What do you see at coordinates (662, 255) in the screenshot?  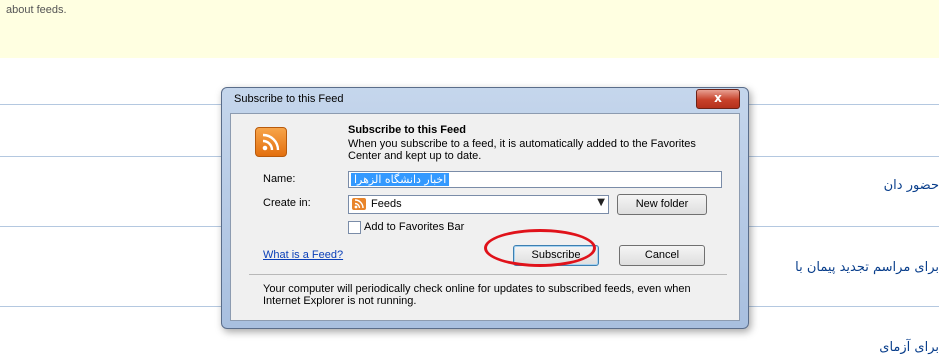 I see `cancel-button: Cancel` at bounding box center [662, 255].